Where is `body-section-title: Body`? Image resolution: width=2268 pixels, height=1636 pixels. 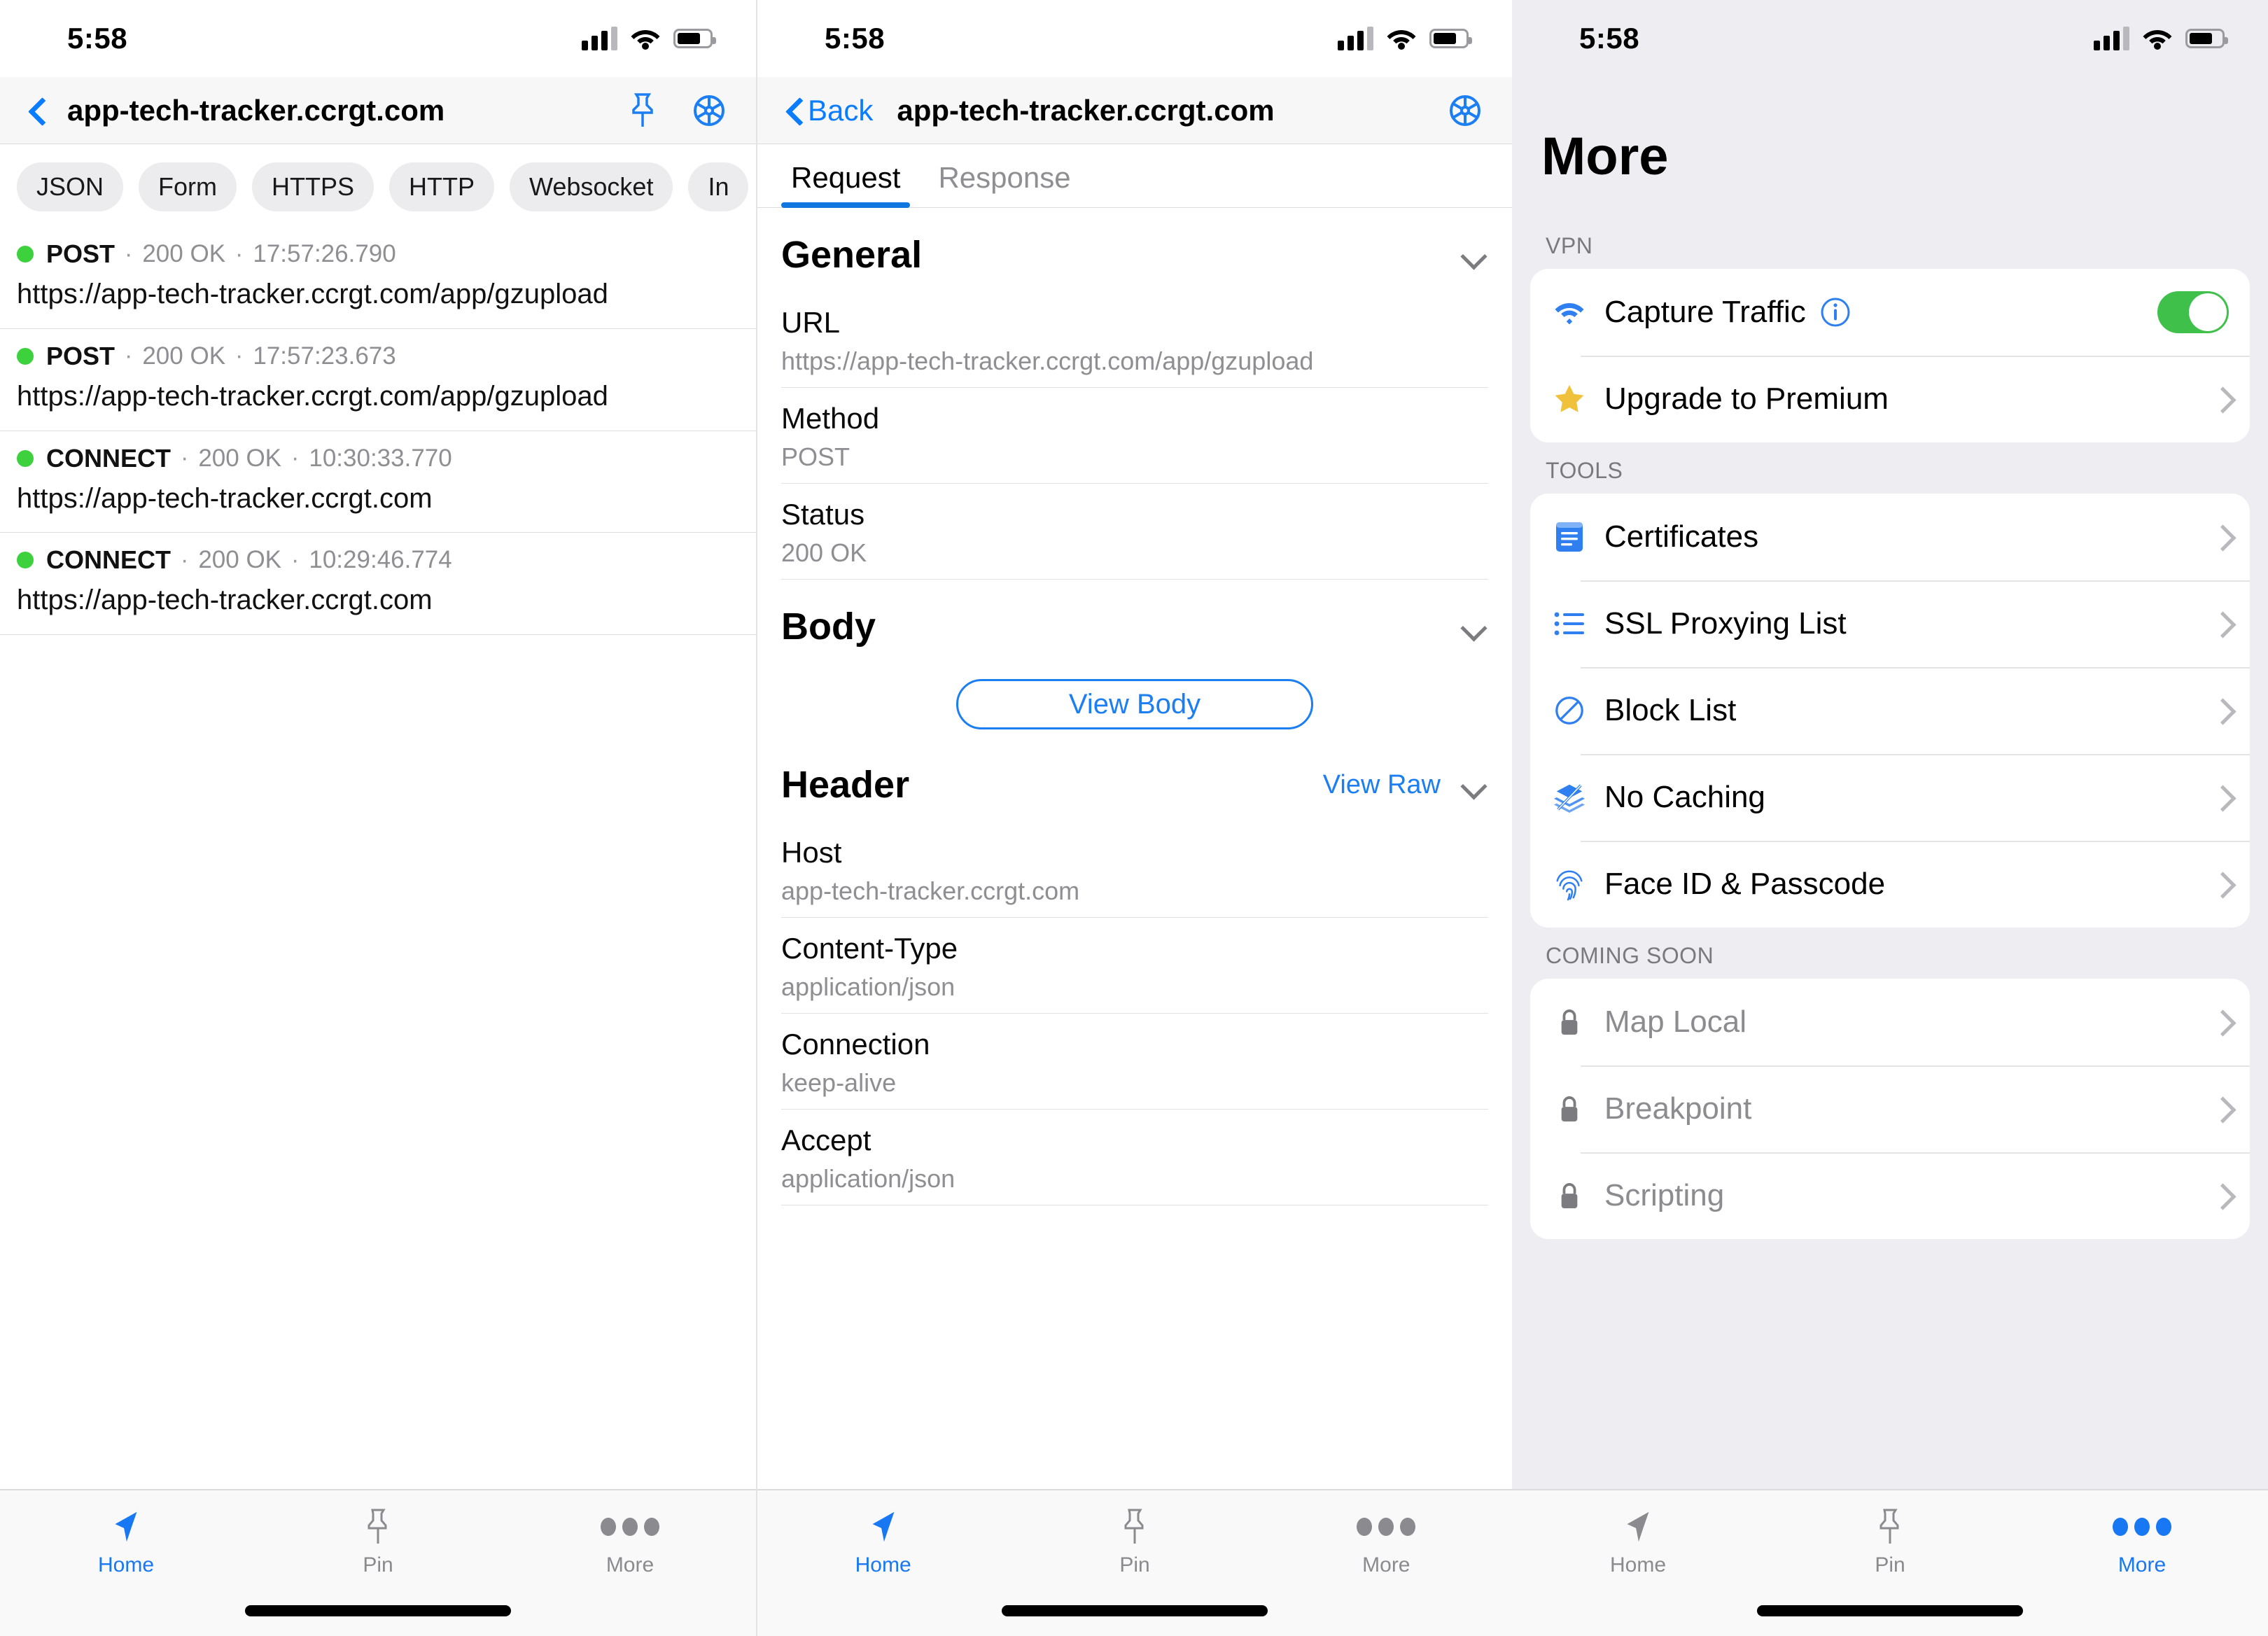 body-section-title: Body is located at coordinates (828, 627).